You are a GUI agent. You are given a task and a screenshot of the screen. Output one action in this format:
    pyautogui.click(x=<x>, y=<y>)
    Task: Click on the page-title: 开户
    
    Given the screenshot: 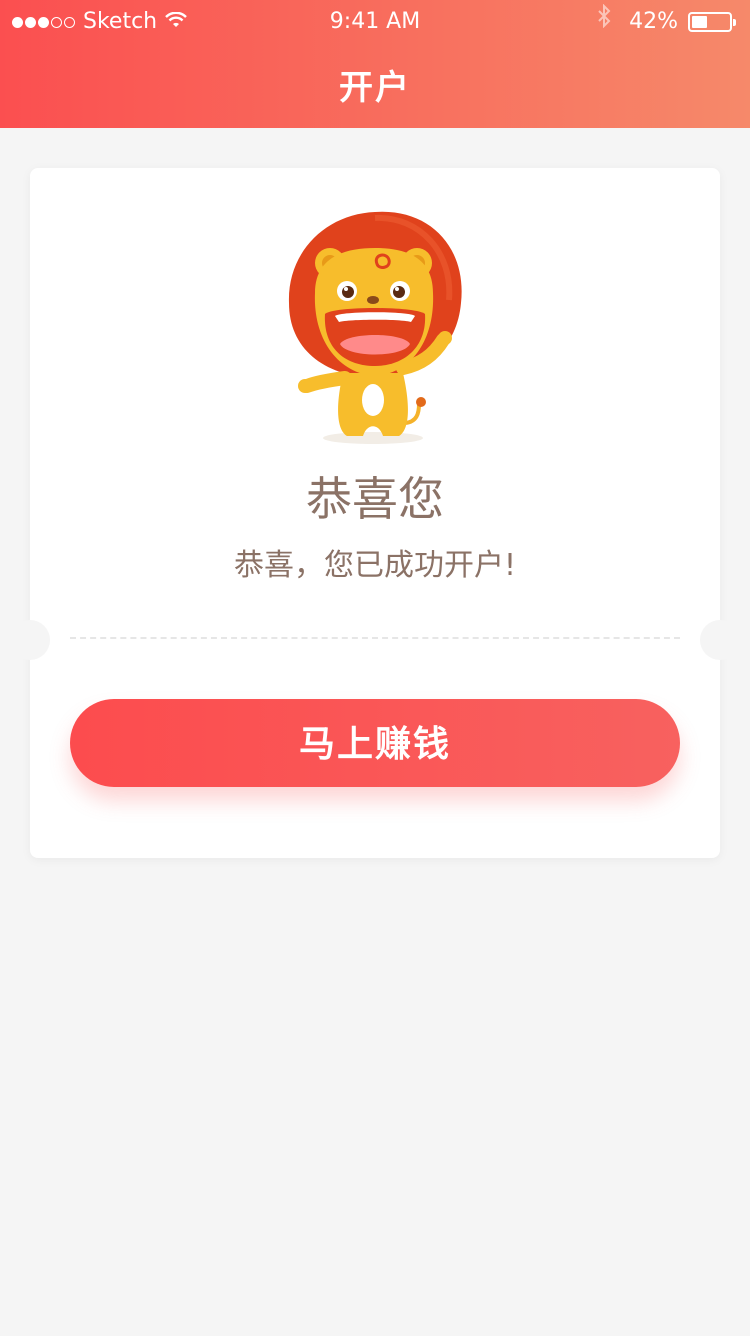 What is the action you would take?
    pyautogui.click(x=375, y=88)
    